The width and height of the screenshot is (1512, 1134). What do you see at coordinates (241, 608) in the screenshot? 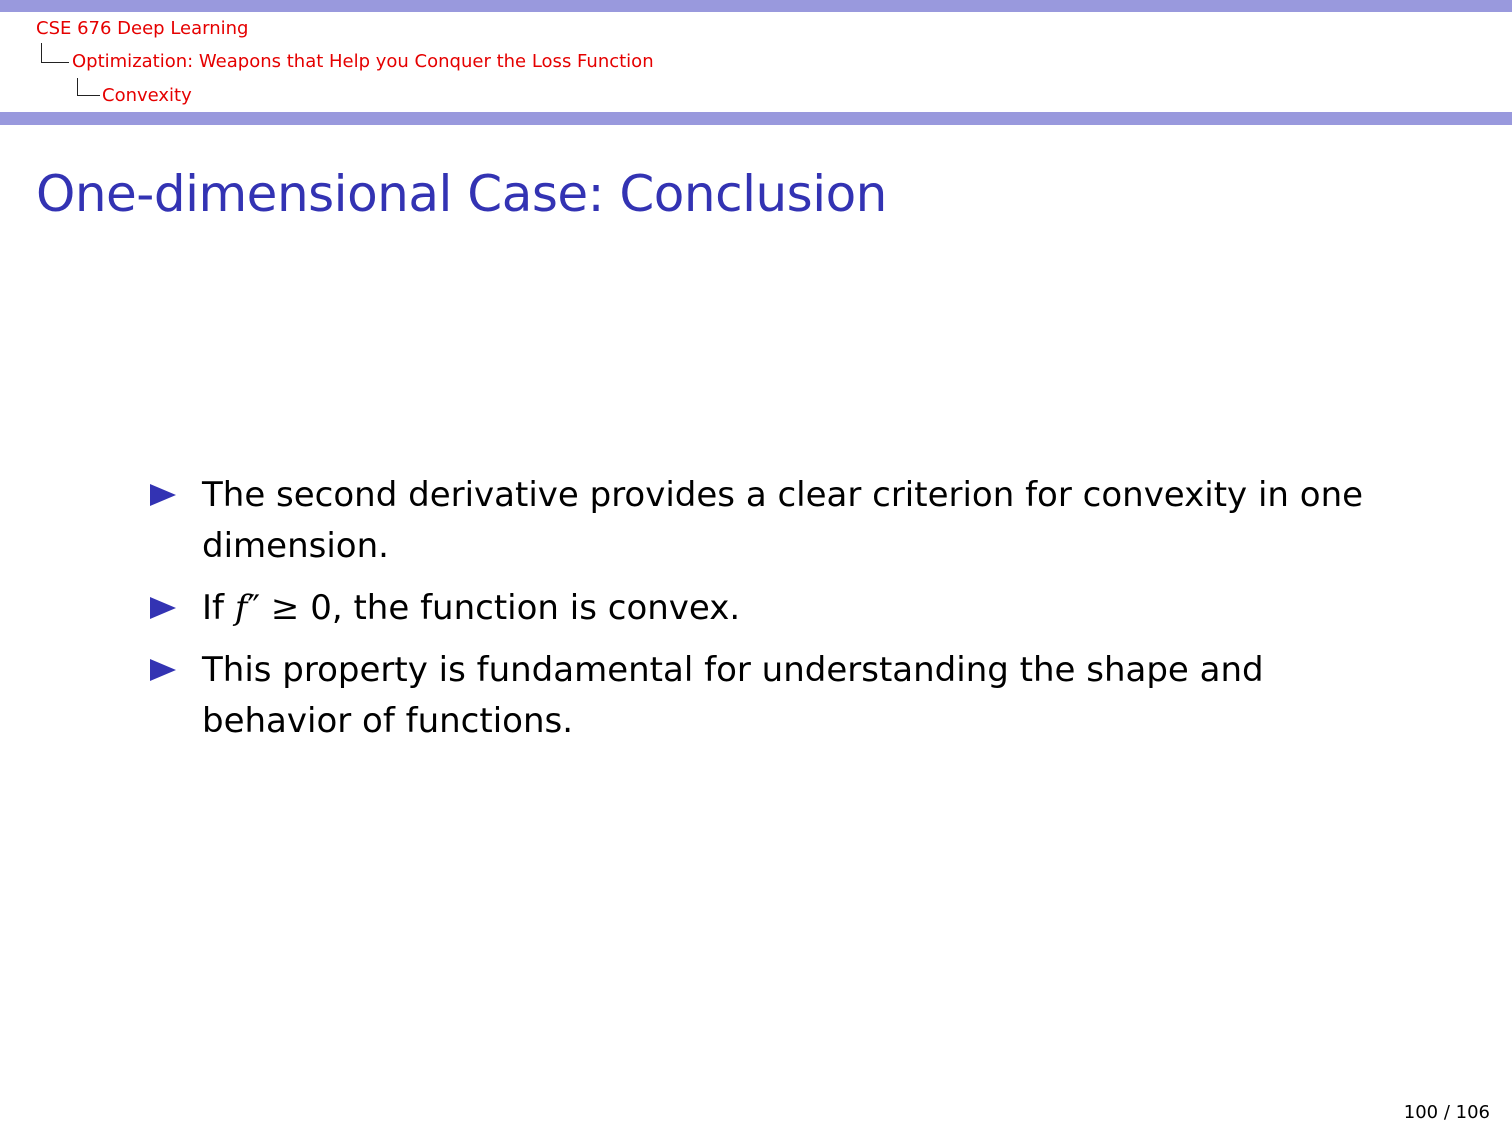
I see `math-function-symbol: f` at bounding box center [241, 608].